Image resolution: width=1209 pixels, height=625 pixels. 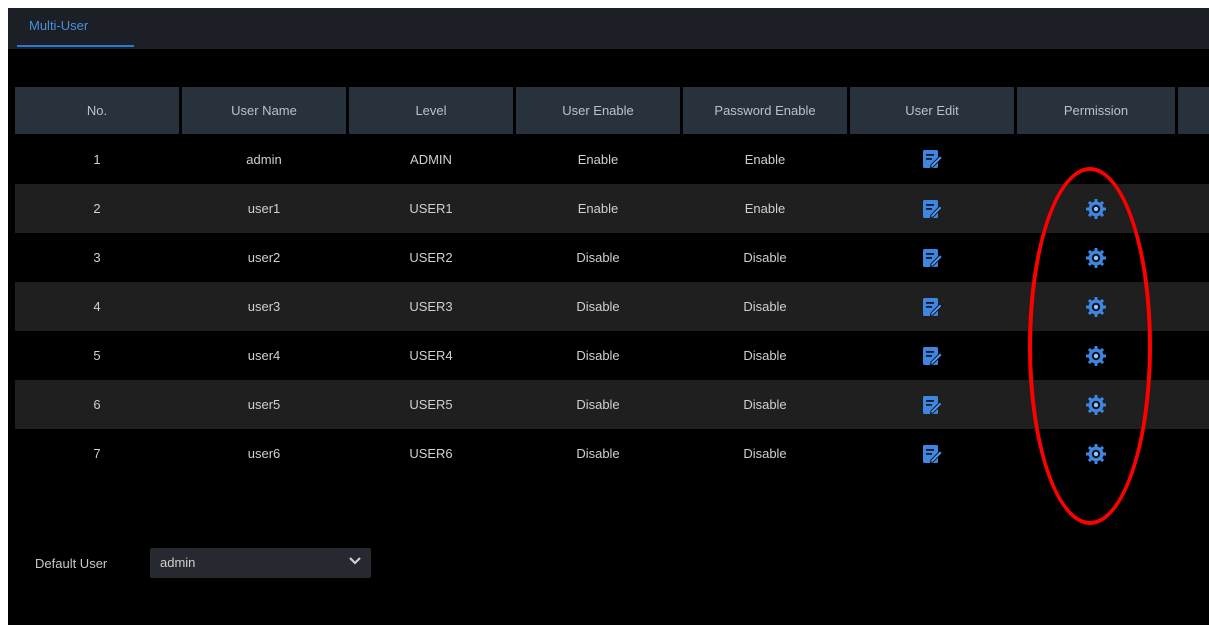 I want to click on default-user-setting: Default User admin, so click(x=203, y=563).